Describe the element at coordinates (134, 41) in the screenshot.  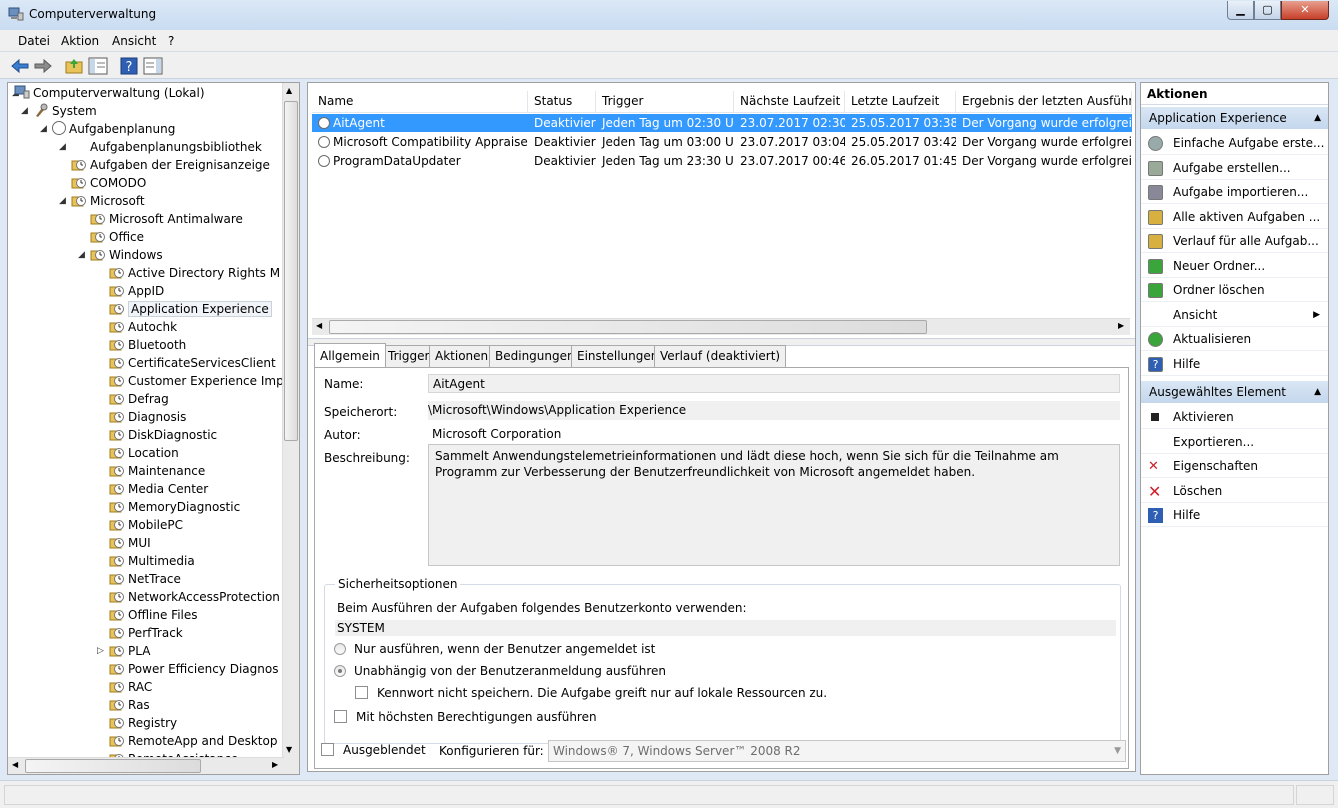
I see `menu-ansicht: Ansicht` at that location.